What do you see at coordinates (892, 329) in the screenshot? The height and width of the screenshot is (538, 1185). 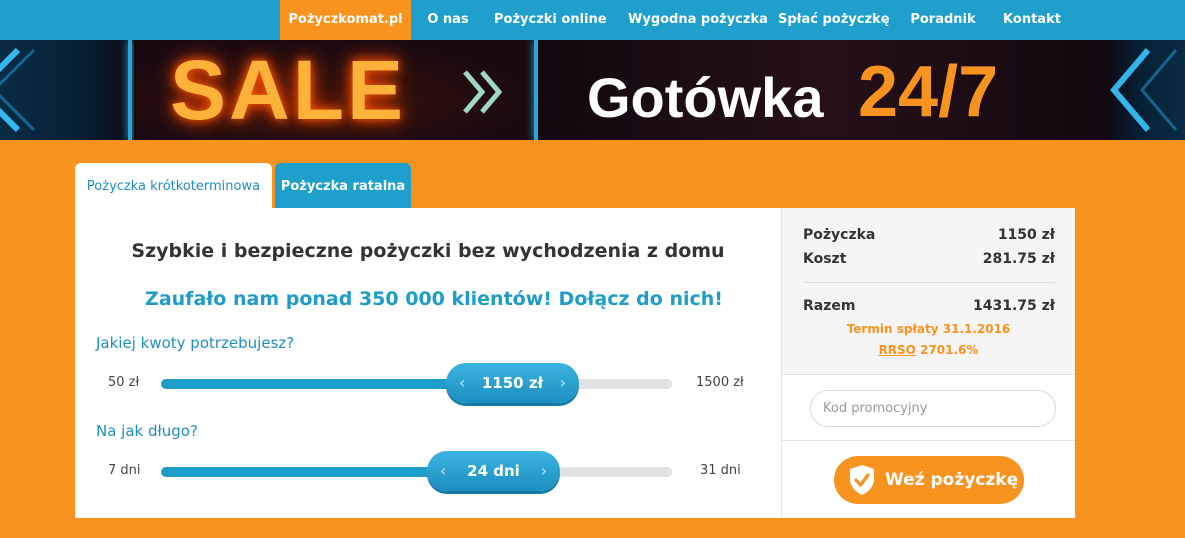 I see `due-label: Termin spłaty` at bounding box center [892, 329].